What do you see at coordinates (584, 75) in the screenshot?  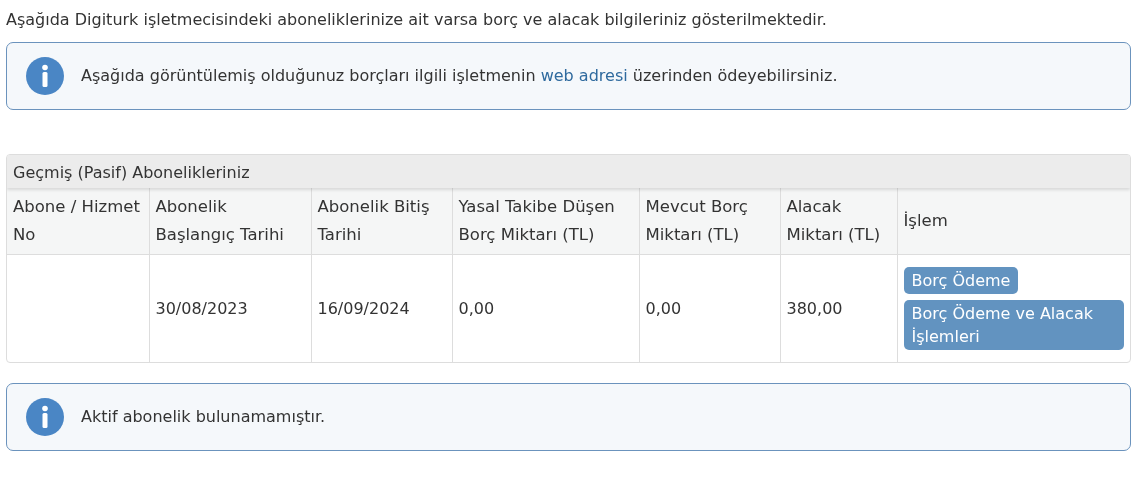 I see `web-link: web adresi` at bounding box center [584, 75].